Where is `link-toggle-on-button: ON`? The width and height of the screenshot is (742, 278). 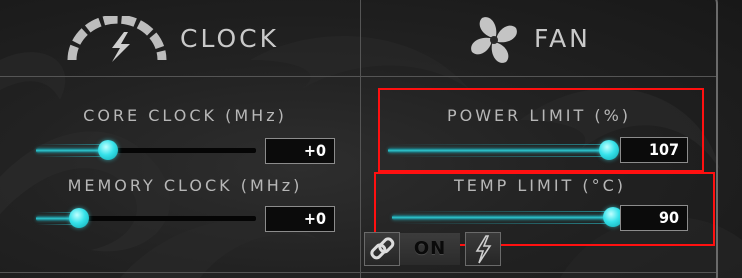 link-toggle-on-button: ON is located at coordinates (430, 249).